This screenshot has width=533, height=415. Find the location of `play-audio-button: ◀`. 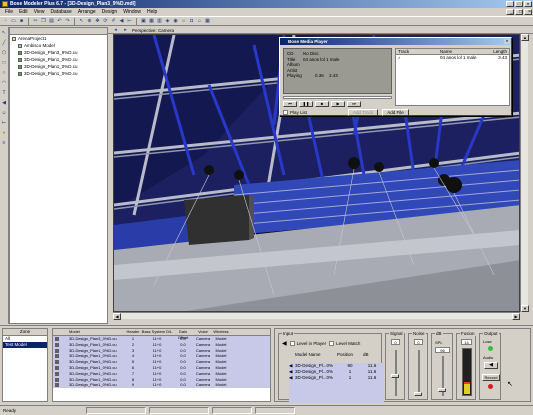

play-audio-button: ◀ is located at coordinates (491, 365).